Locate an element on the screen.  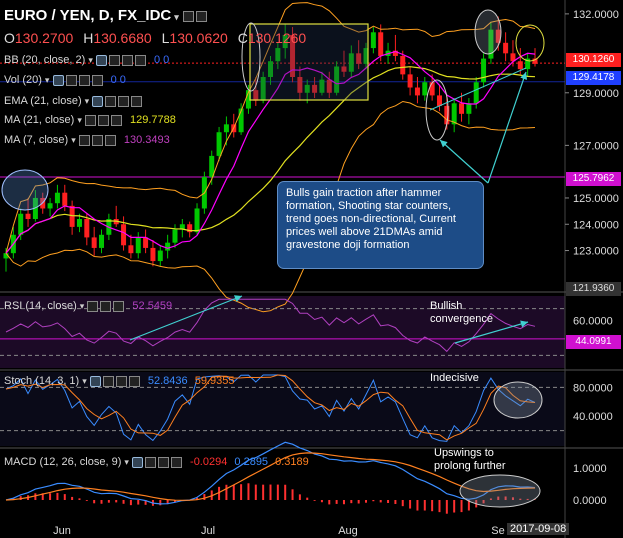
indicator-bb: BB (20, close, 2) ▾ 0 0 is located at coordinates (86, 60).